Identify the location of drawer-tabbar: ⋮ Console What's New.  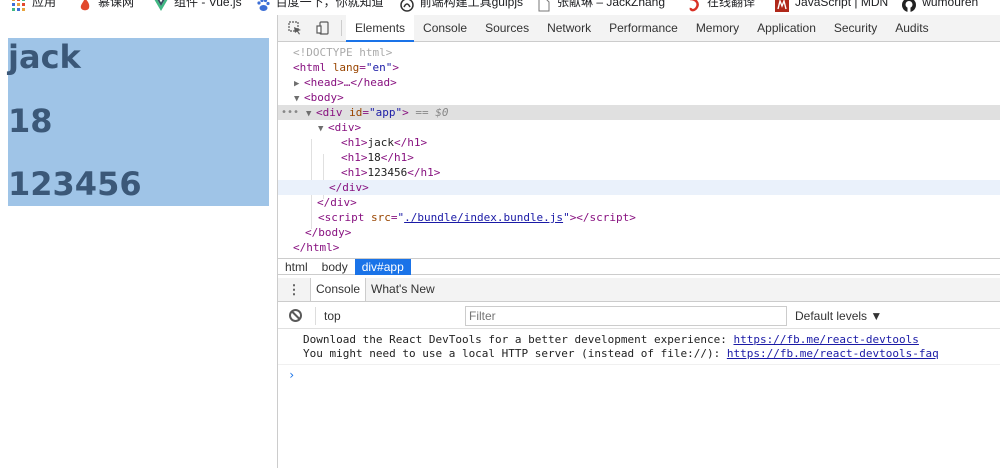
(639, 290).